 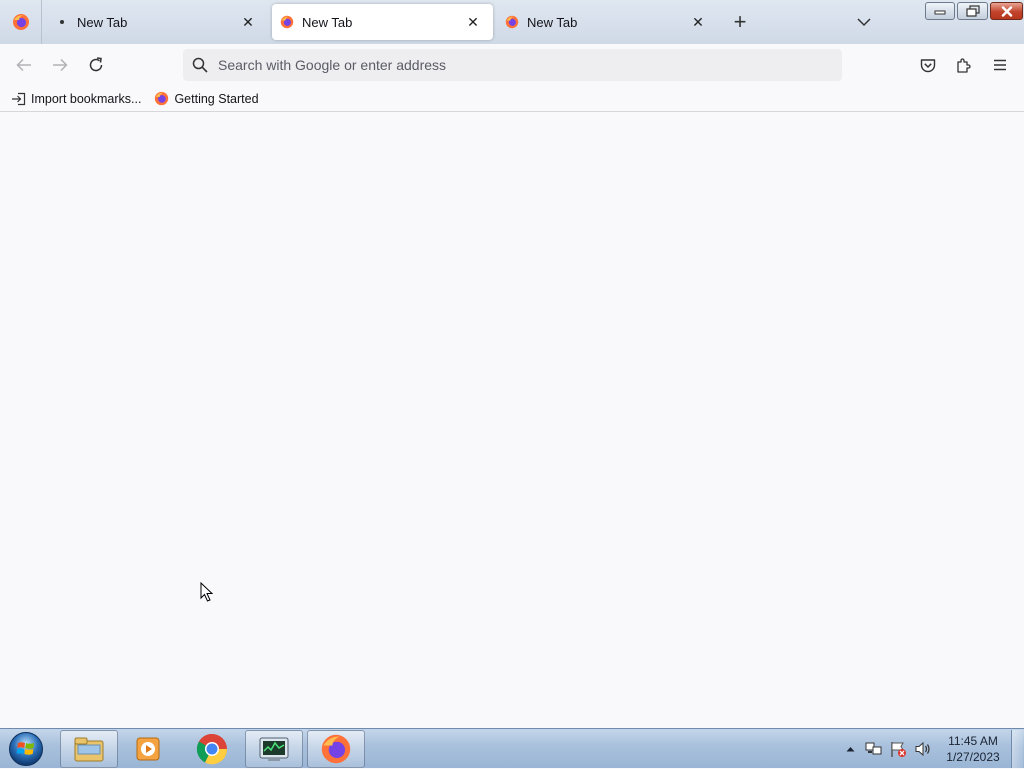 I want to click on show-desktop-button, so click(x=1017, y=749).